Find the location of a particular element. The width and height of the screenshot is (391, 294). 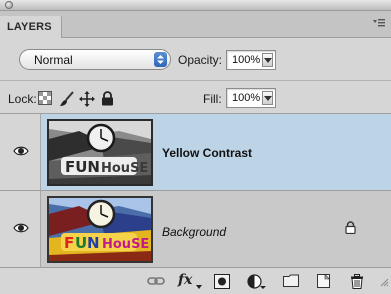

funhouse-color-thumbnail: F U N HouSE is located at coordinates (100, 229).